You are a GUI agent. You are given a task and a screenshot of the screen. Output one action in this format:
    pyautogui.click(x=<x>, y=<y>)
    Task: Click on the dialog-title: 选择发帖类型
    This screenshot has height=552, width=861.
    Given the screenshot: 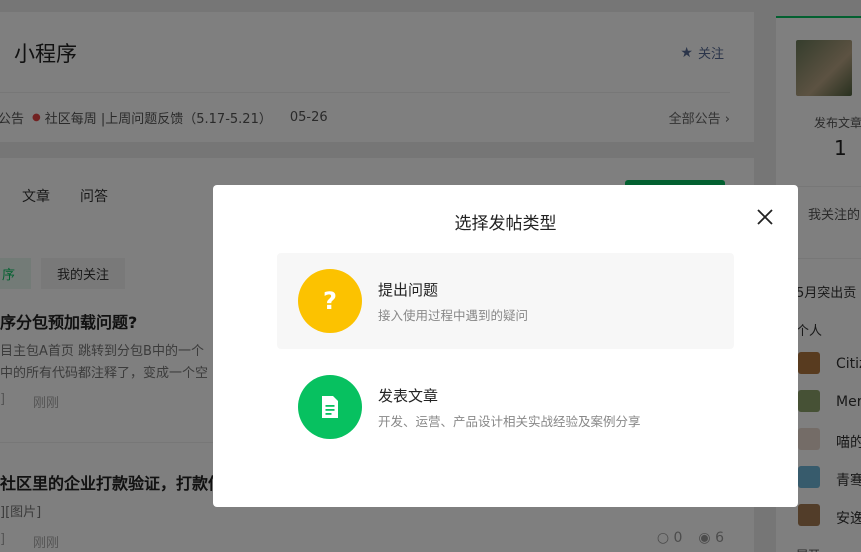 What is the action you would take?
    pyautogui.click(x=505, y=224)
    